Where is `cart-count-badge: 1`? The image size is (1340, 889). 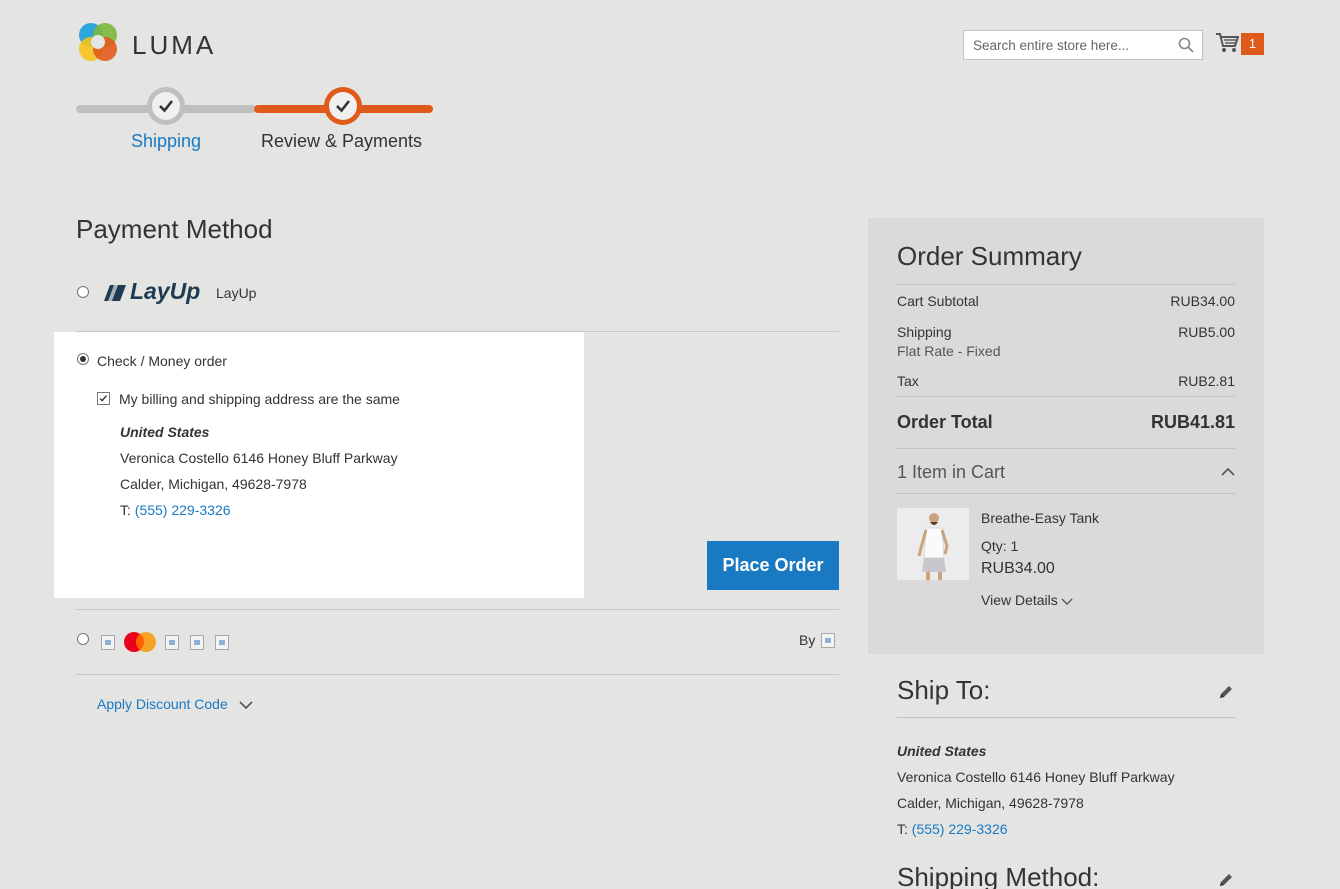 cart-count-badge: 1 is located at coordinates (1252, 44).